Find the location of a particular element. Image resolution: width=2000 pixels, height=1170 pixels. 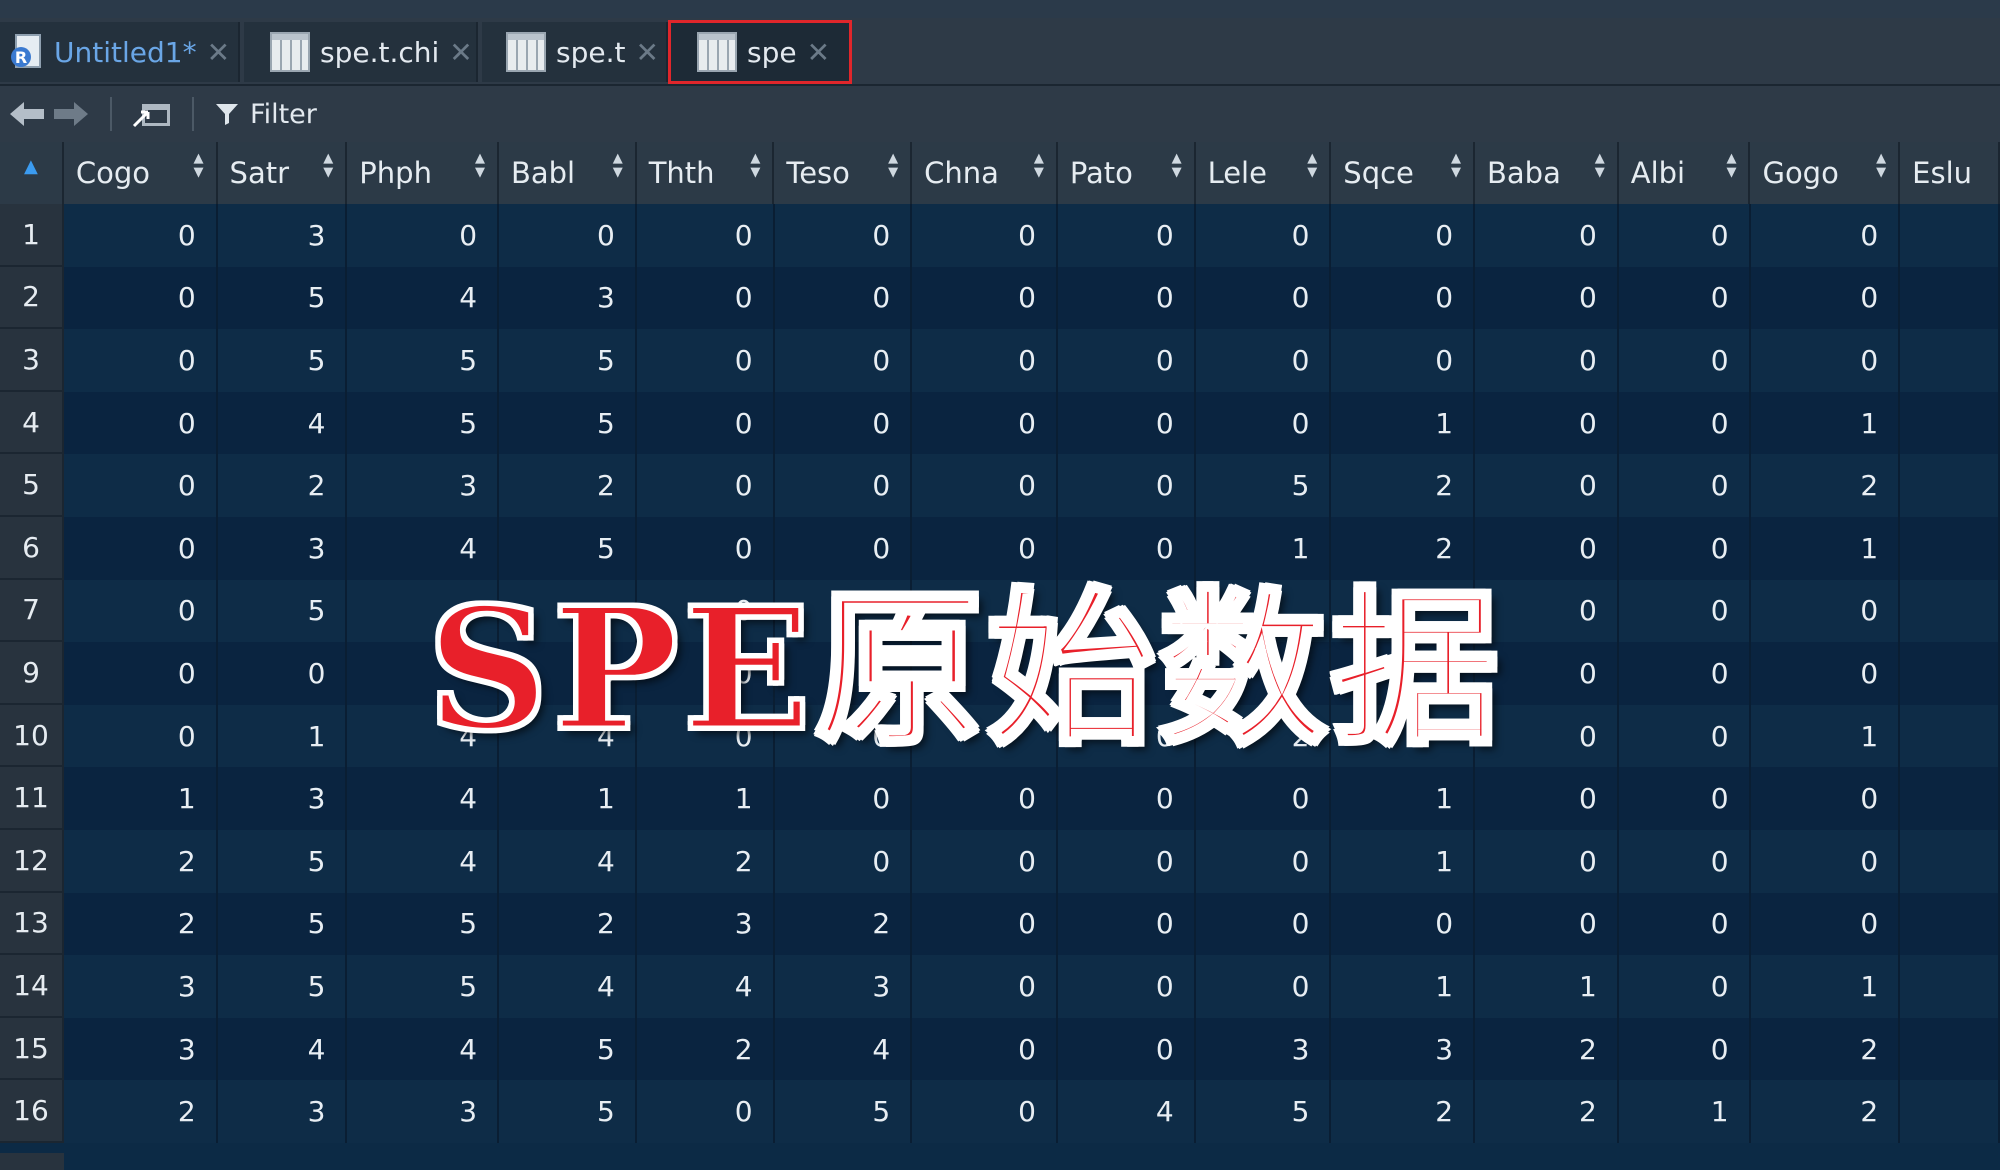

forward-arrow-icon is located at coordinates (71, 114).